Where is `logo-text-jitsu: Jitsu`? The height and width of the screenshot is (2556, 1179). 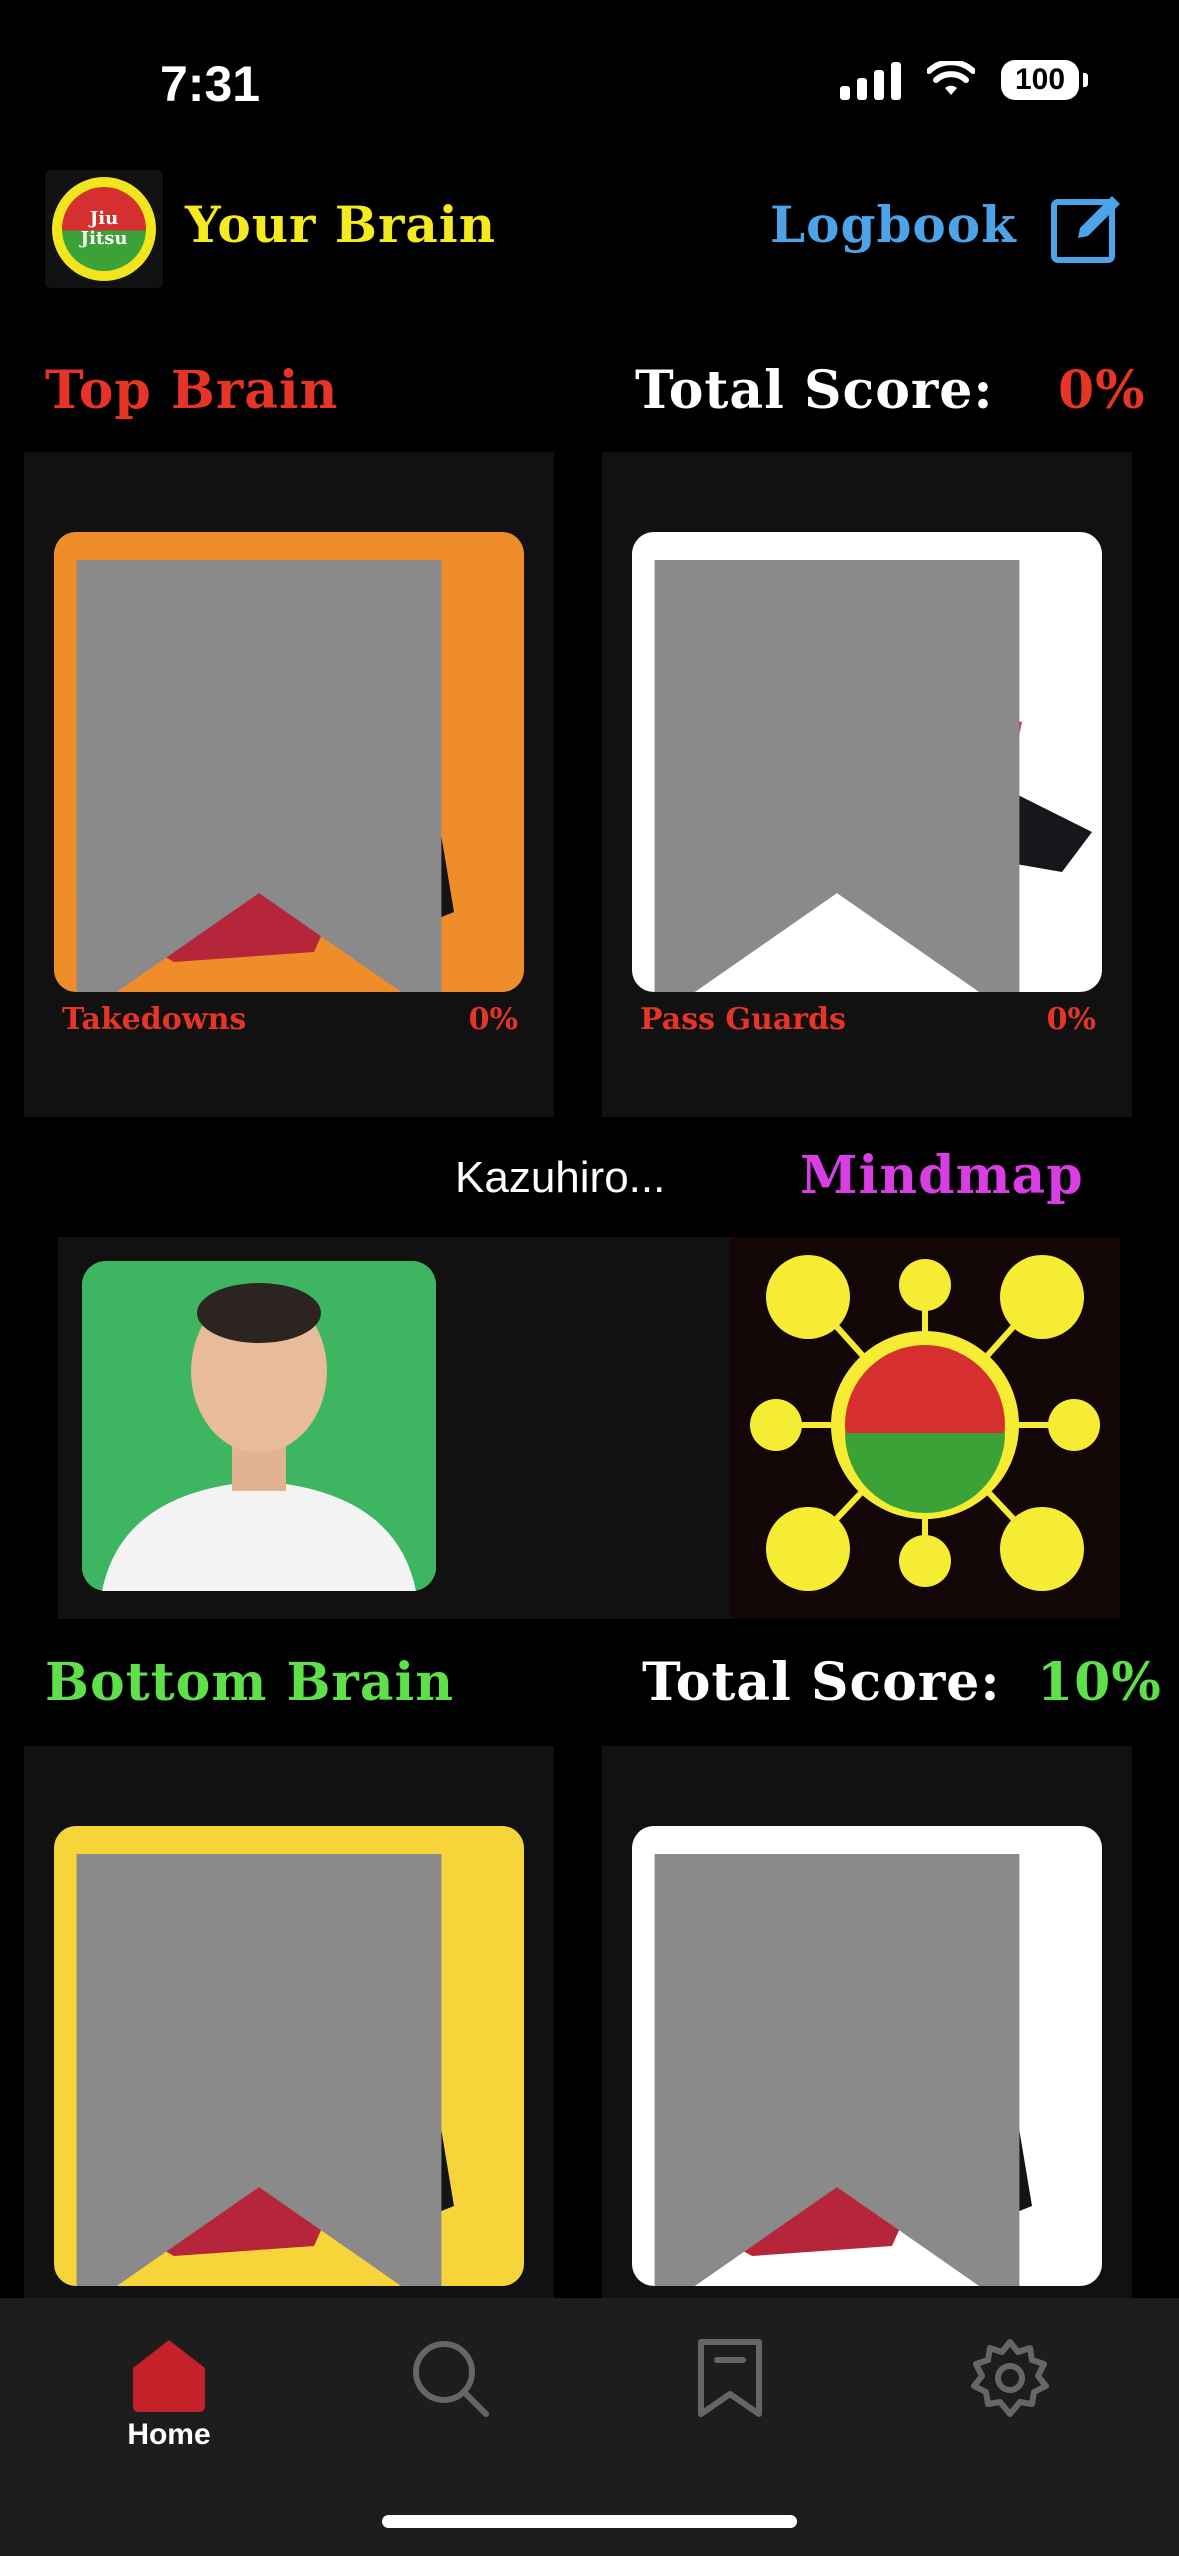
logo-text-jitsu: Jitsu is located at coordinates (104, 238).